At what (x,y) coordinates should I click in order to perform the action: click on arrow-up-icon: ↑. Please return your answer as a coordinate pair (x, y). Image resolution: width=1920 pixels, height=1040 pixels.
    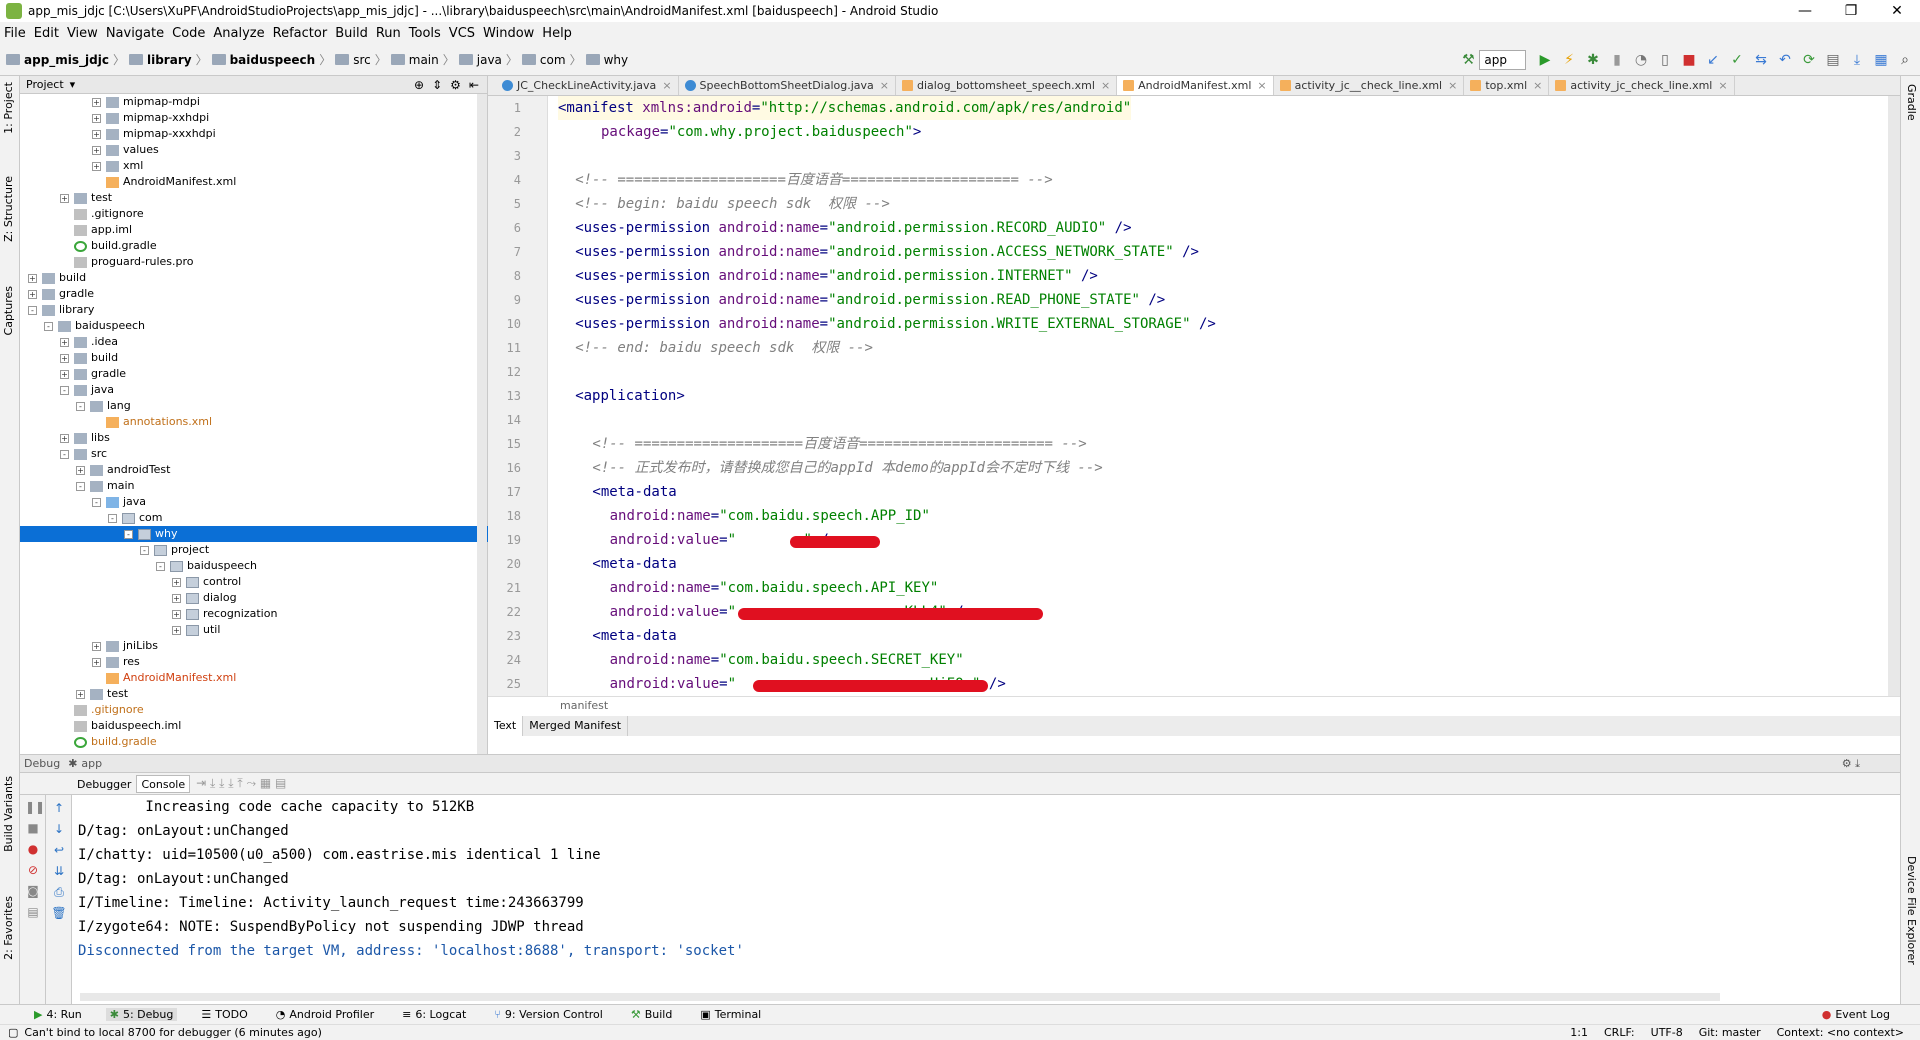
    Looking at the image, I should click on (59, 808).